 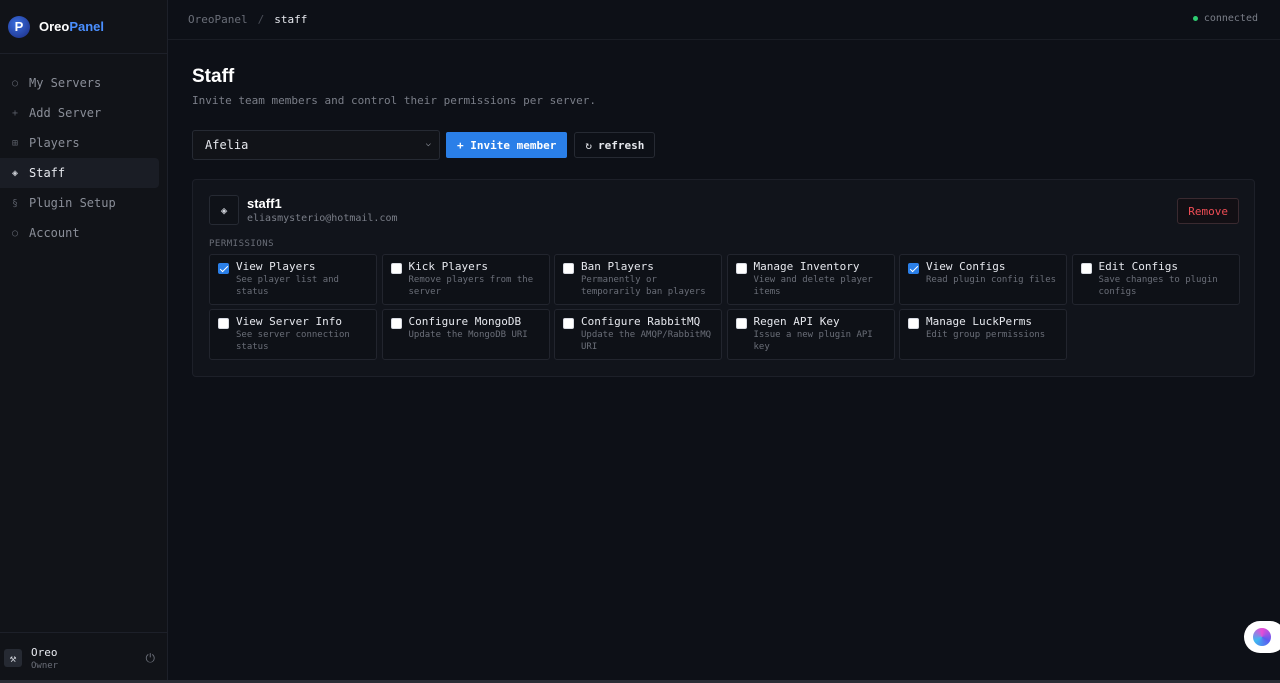 I want to click on sidebar-item-players: ⊞ Players, so click(x=79, y=143).